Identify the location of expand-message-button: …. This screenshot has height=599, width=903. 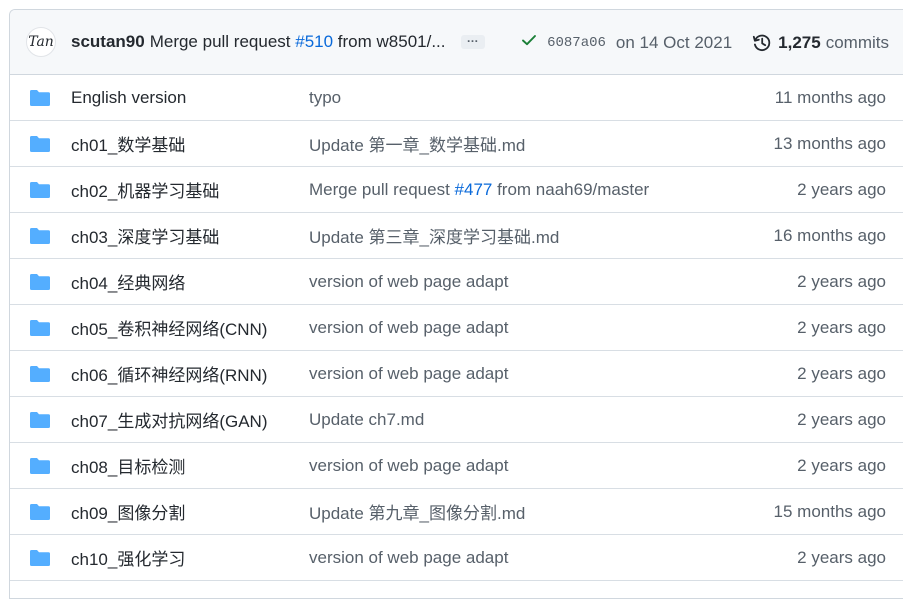
(472, 40).